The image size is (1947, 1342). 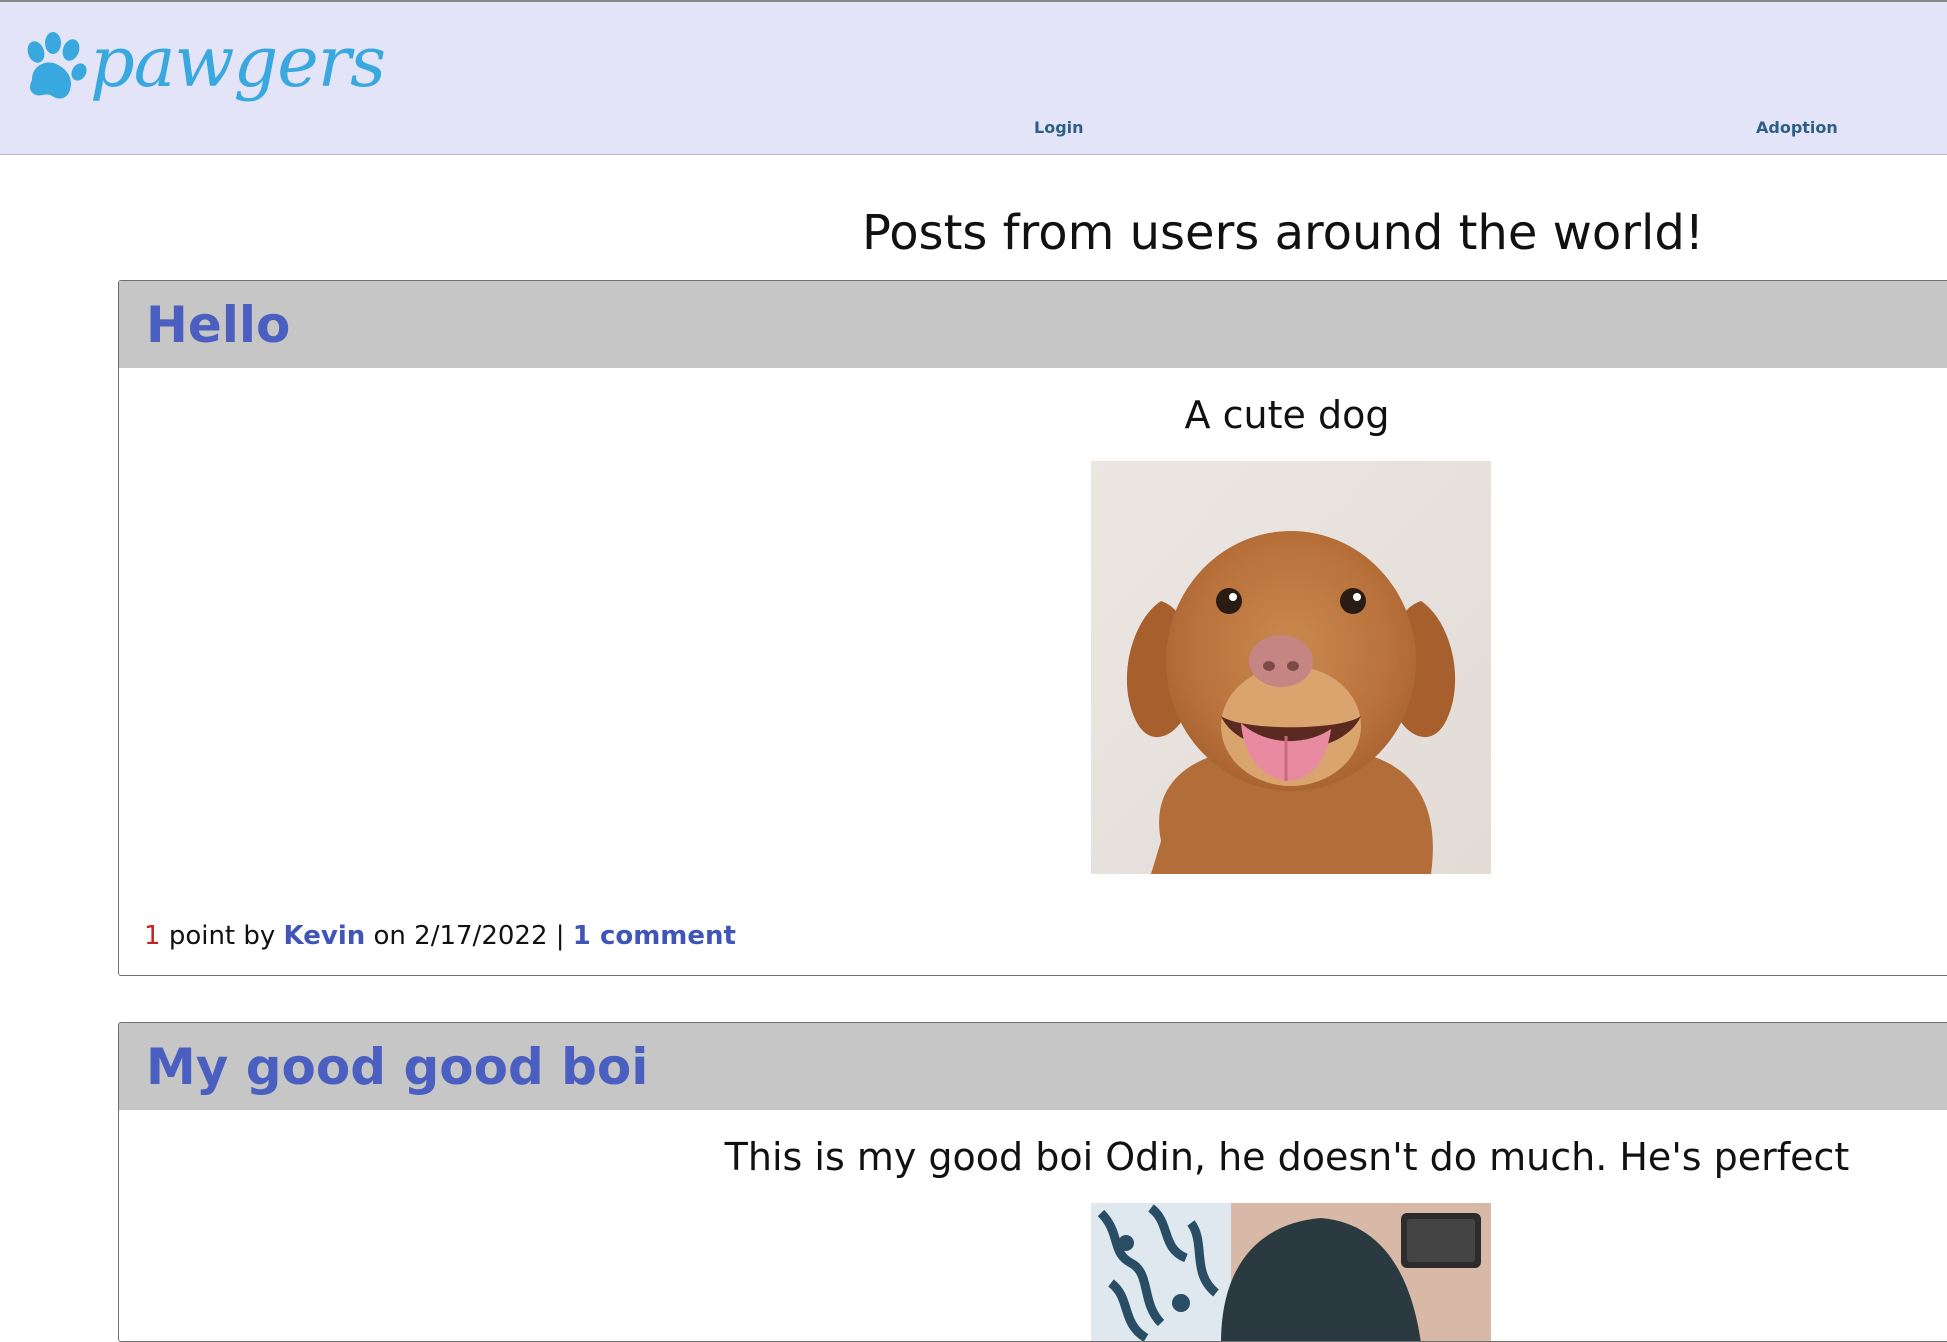 What do you see at coordinates (57, 65) in the screenshot?
I see `paw-icon` at bounding box center [57, 65].